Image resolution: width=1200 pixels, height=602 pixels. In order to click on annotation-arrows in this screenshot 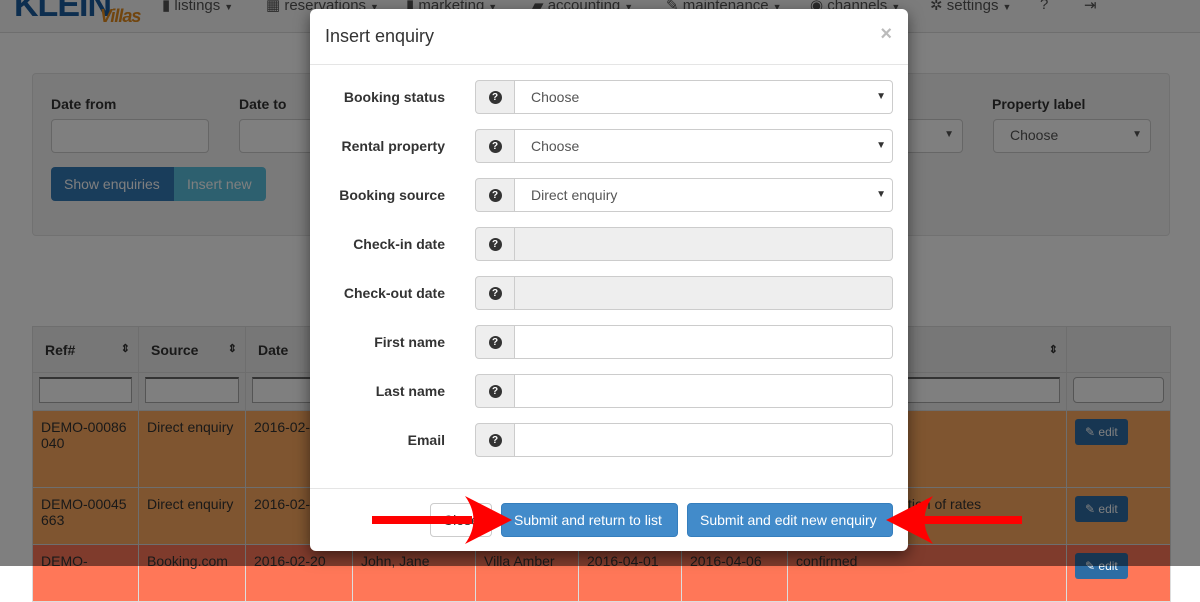, I will do `click(697, 520)`.